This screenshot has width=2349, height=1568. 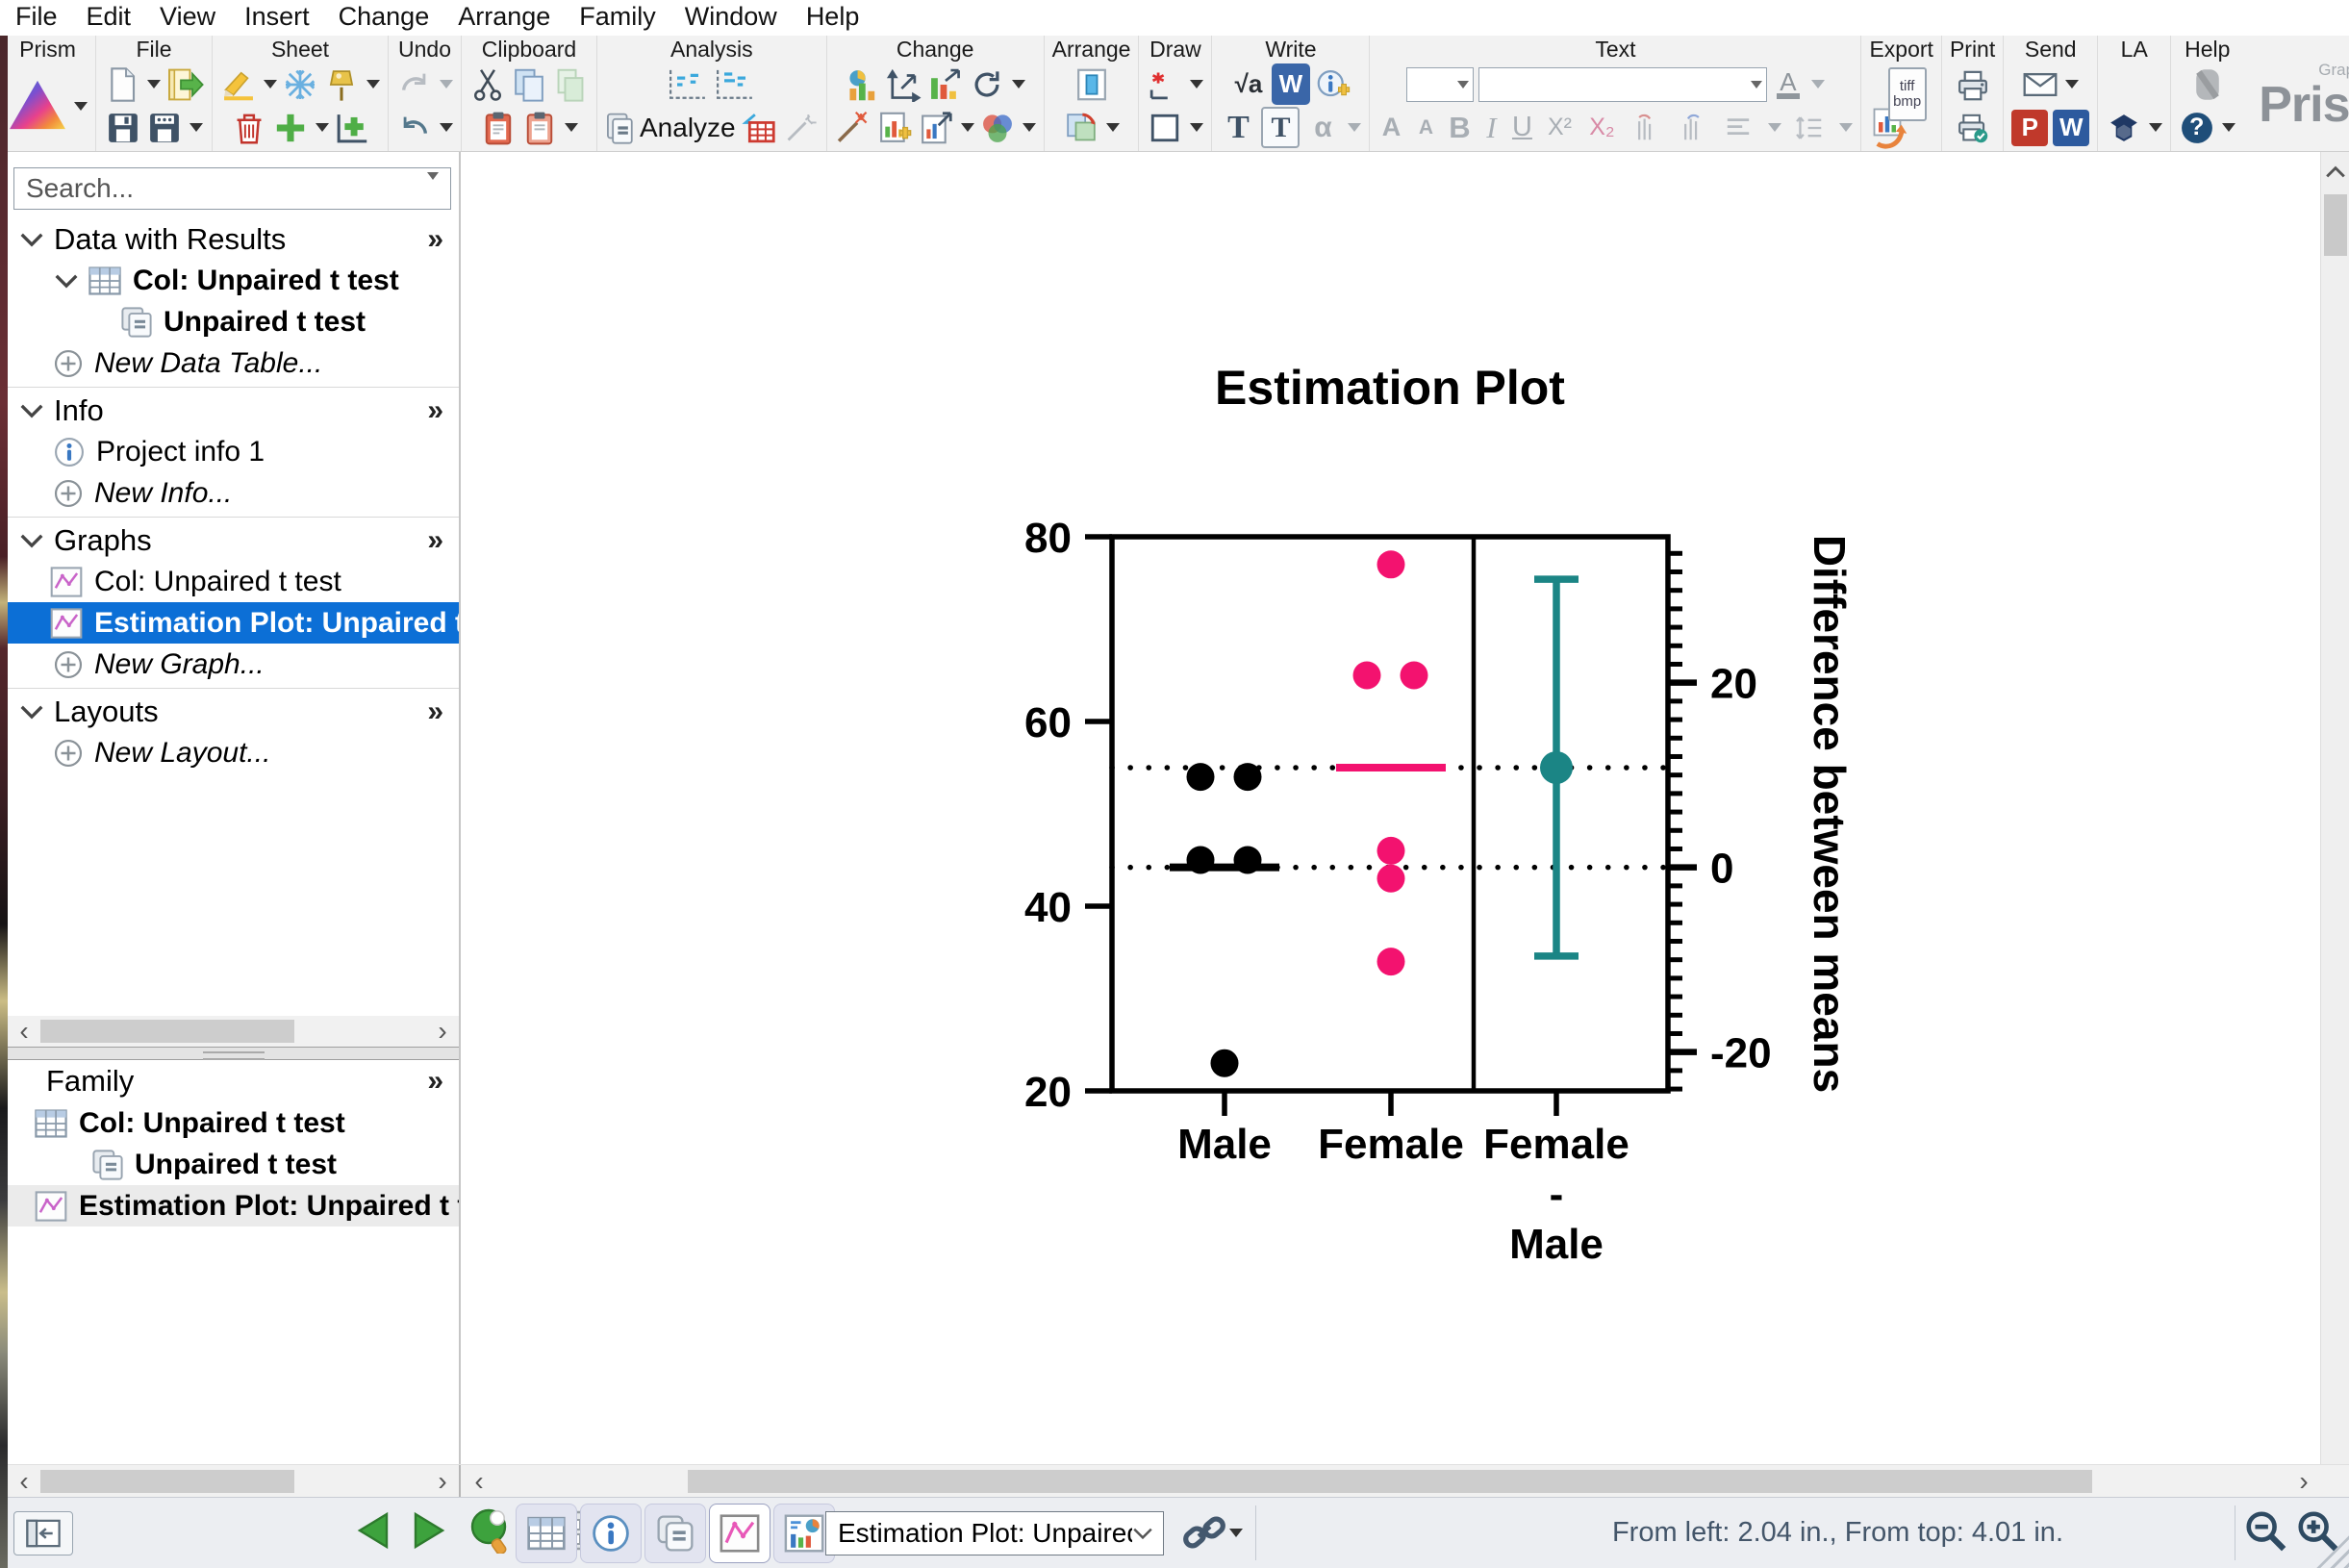 What do you see at coordinates (43, 18) in the screenshot?
I see `menu-file: File` at bounding box center [43, 18].